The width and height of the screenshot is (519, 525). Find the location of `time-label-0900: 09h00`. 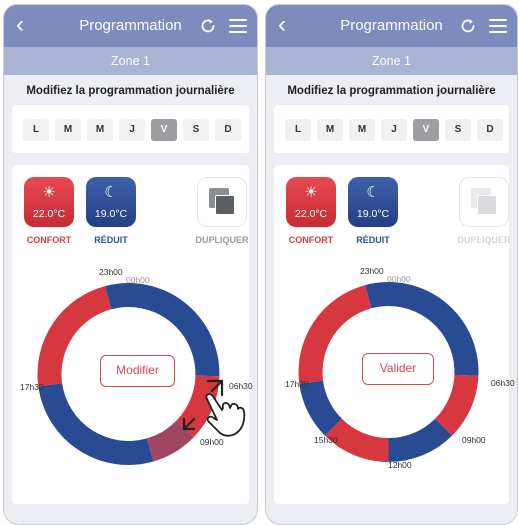

time-label-0900: 09h00 is located at coordinates (474, 440).